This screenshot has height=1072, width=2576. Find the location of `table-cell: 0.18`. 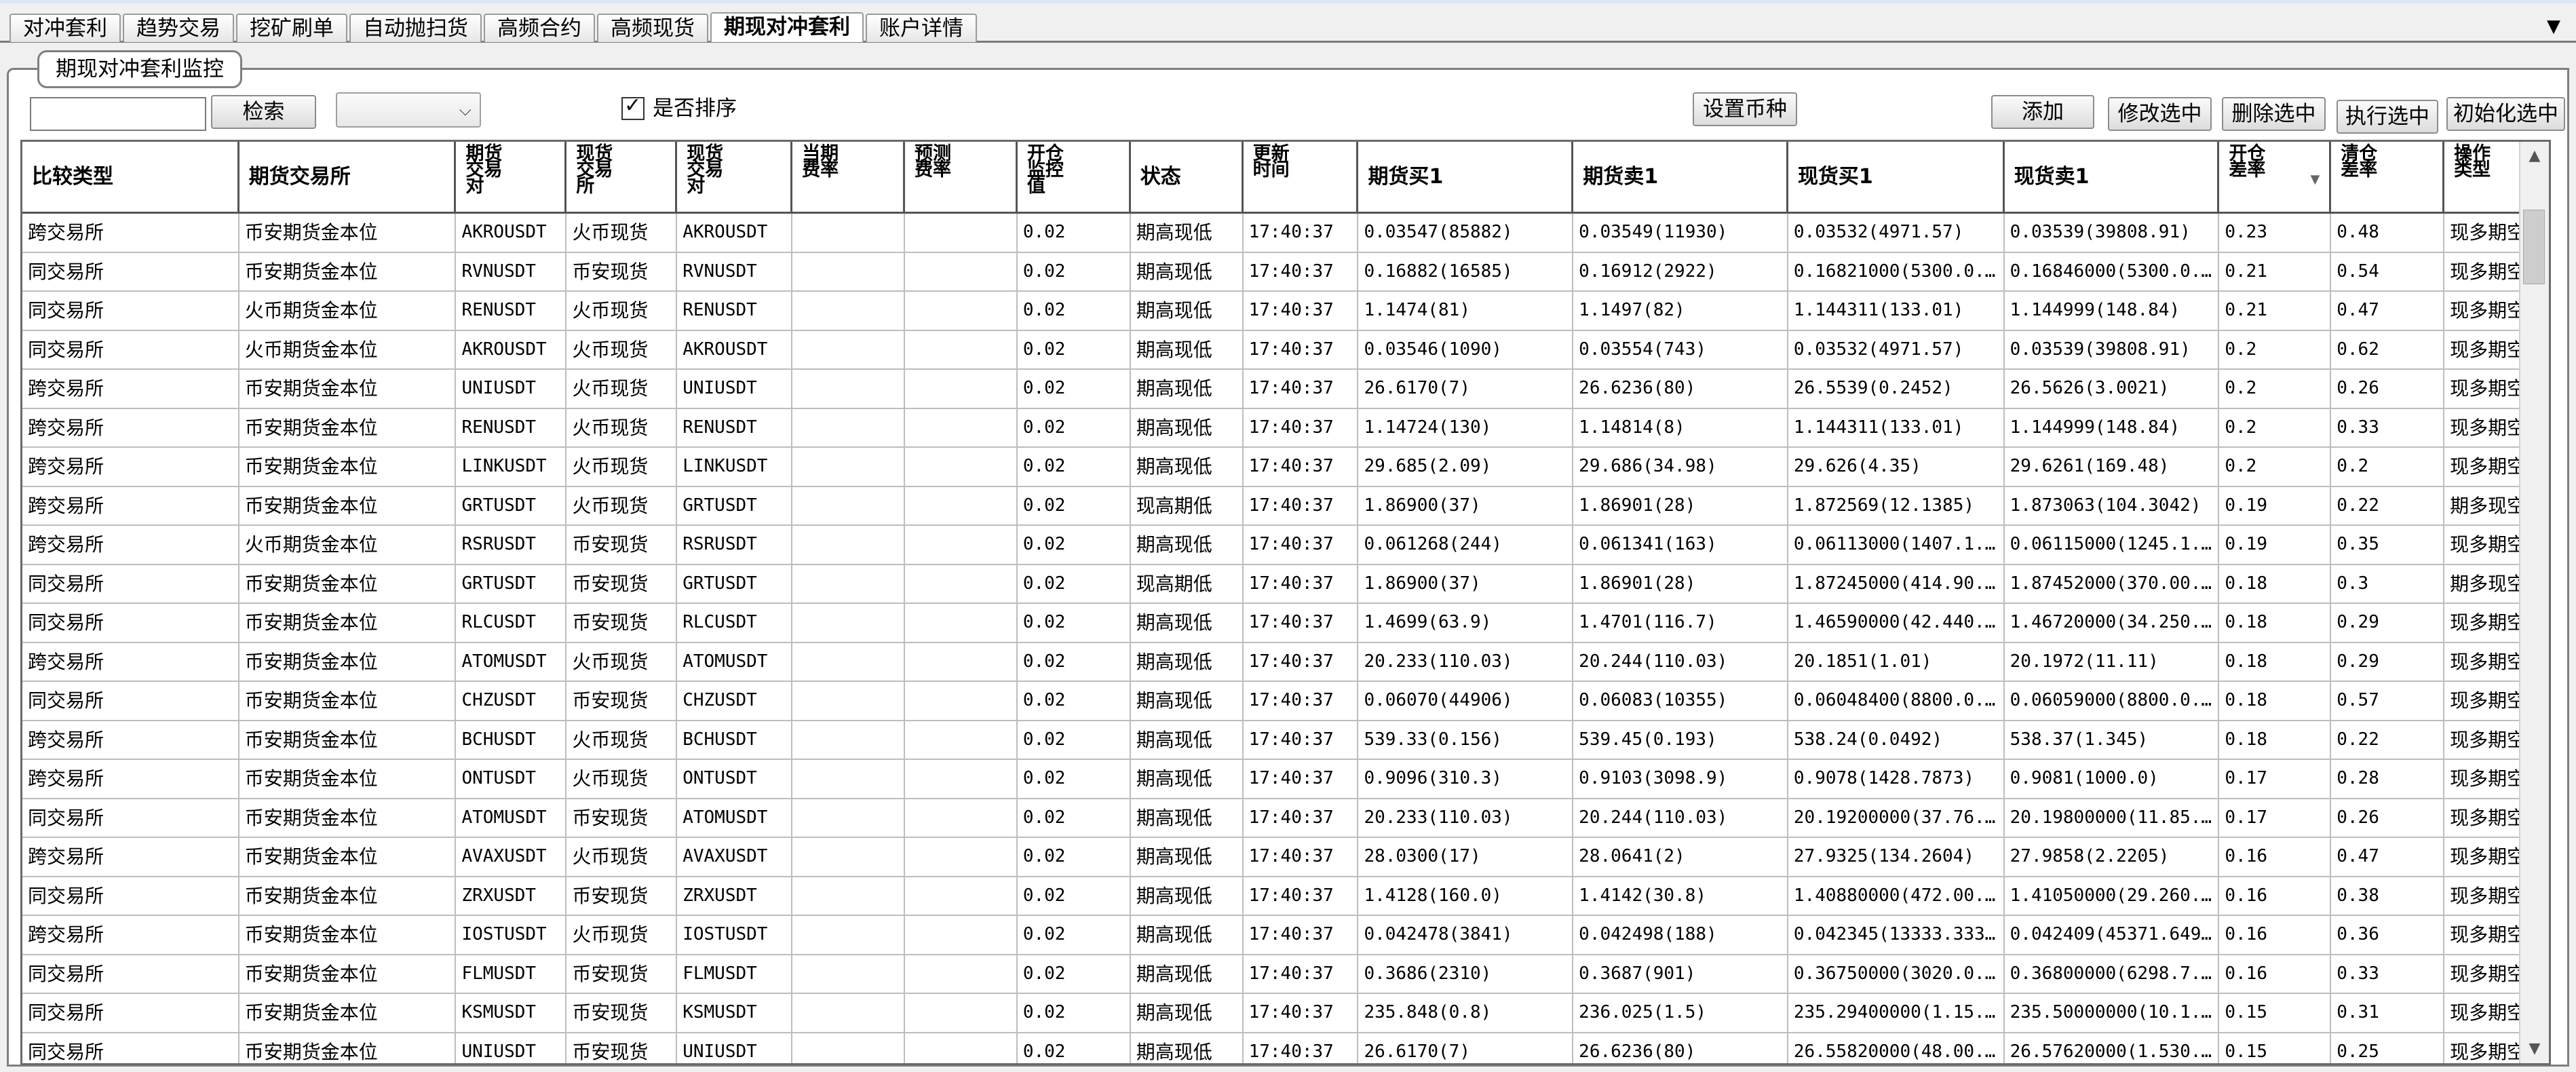

table-cell: 0.18 is located at coordinates (2275, 701).